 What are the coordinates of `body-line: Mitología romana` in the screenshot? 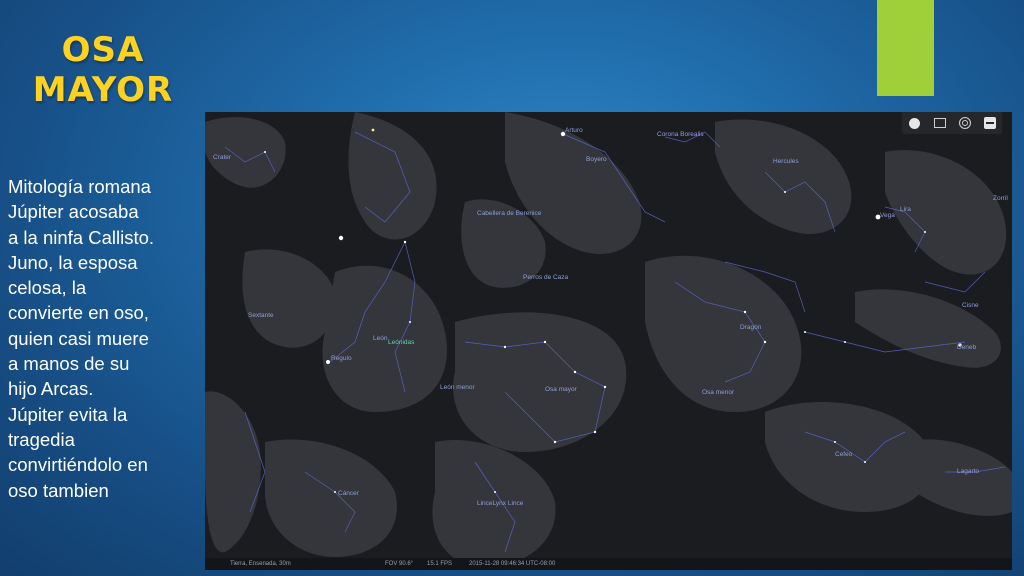 It's located at (79, 186).